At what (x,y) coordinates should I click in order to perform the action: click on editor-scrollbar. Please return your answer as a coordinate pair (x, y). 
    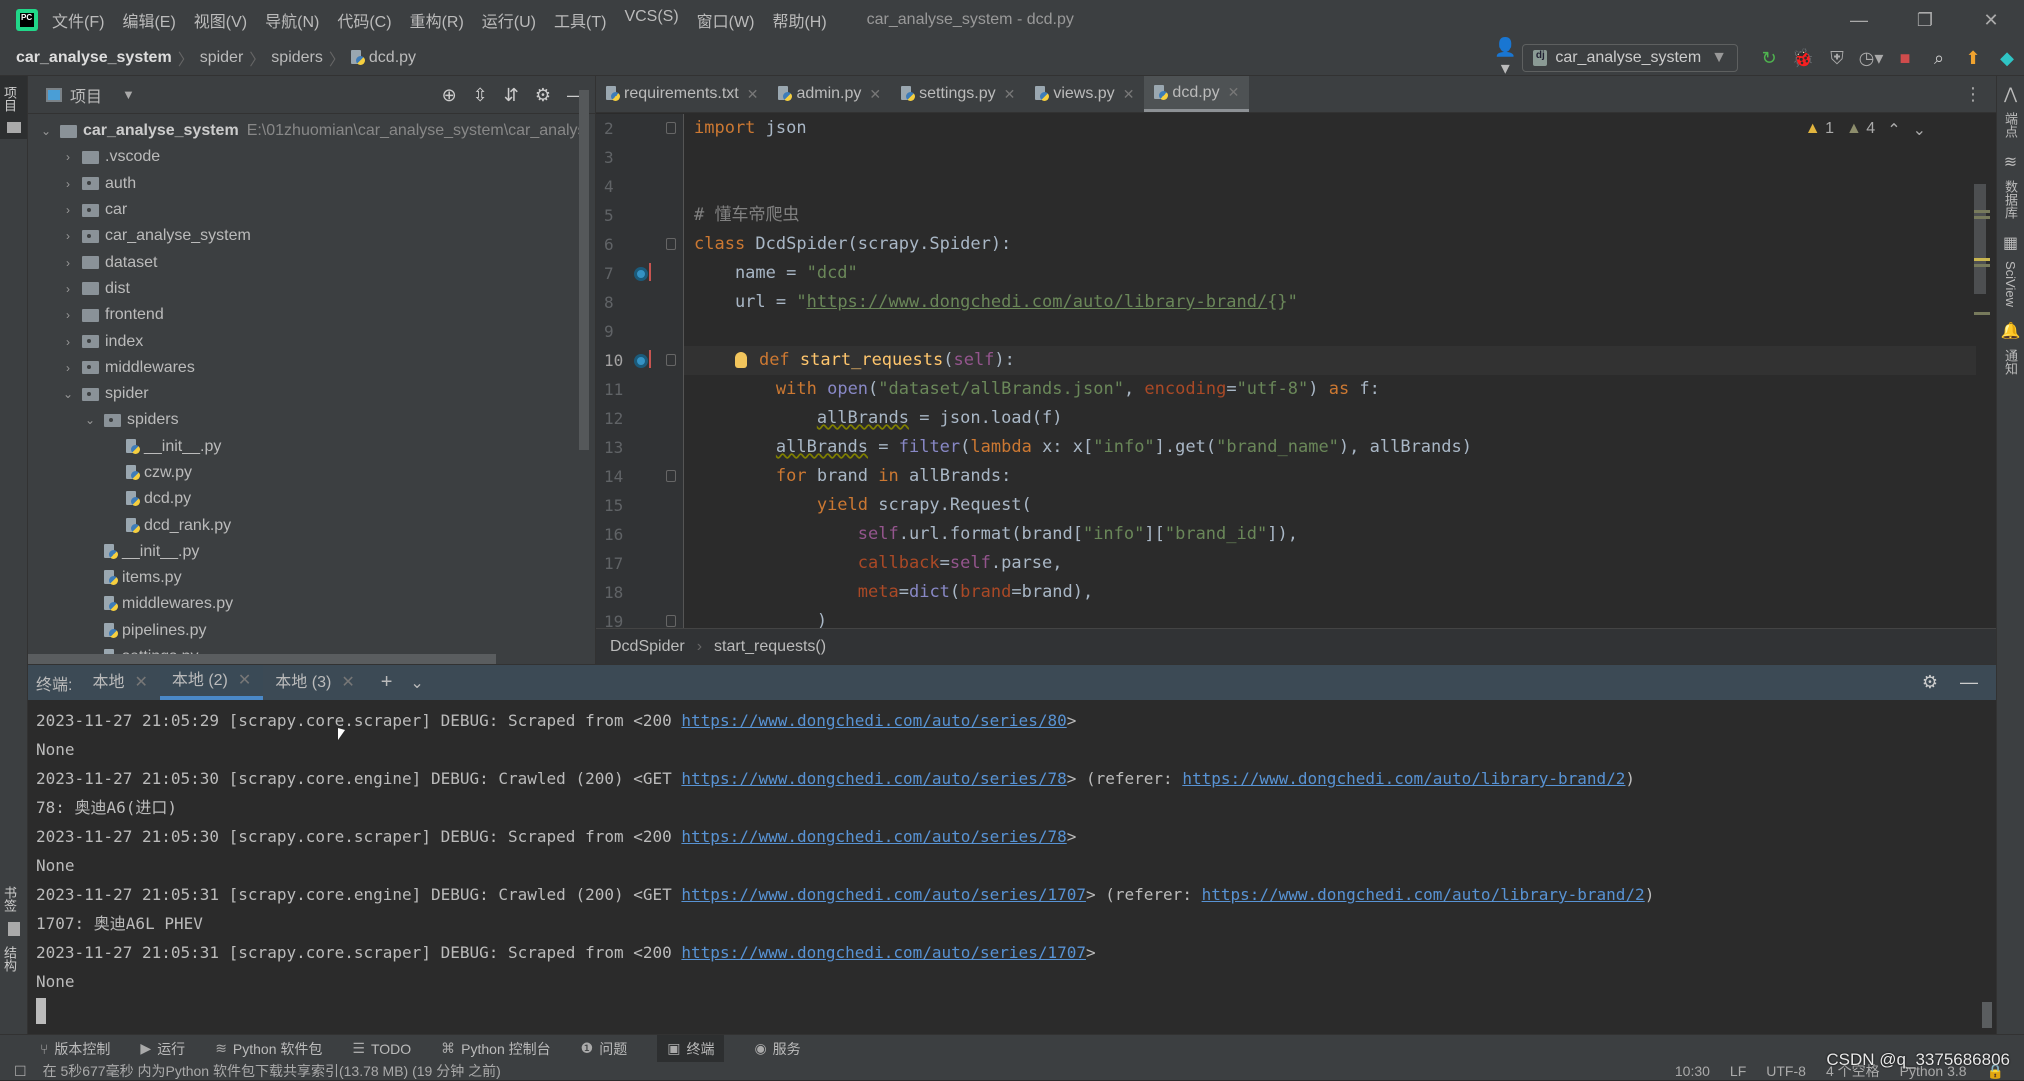
    Looking at the image, I should click on (1980, 239).